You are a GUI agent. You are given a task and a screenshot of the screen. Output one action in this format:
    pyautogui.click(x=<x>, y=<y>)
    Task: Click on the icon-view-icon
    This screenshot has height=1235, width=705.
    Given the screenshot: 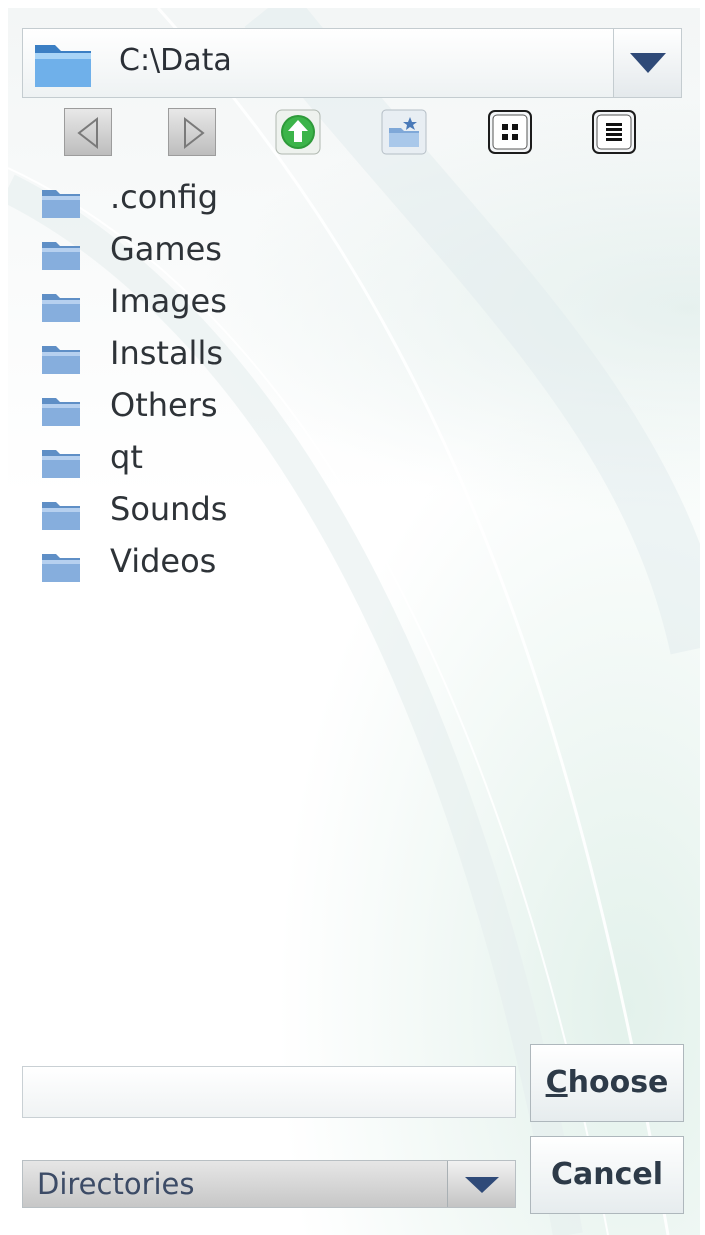 What is the action you would take?
    pyautogui.click(x=510, y=132)
    